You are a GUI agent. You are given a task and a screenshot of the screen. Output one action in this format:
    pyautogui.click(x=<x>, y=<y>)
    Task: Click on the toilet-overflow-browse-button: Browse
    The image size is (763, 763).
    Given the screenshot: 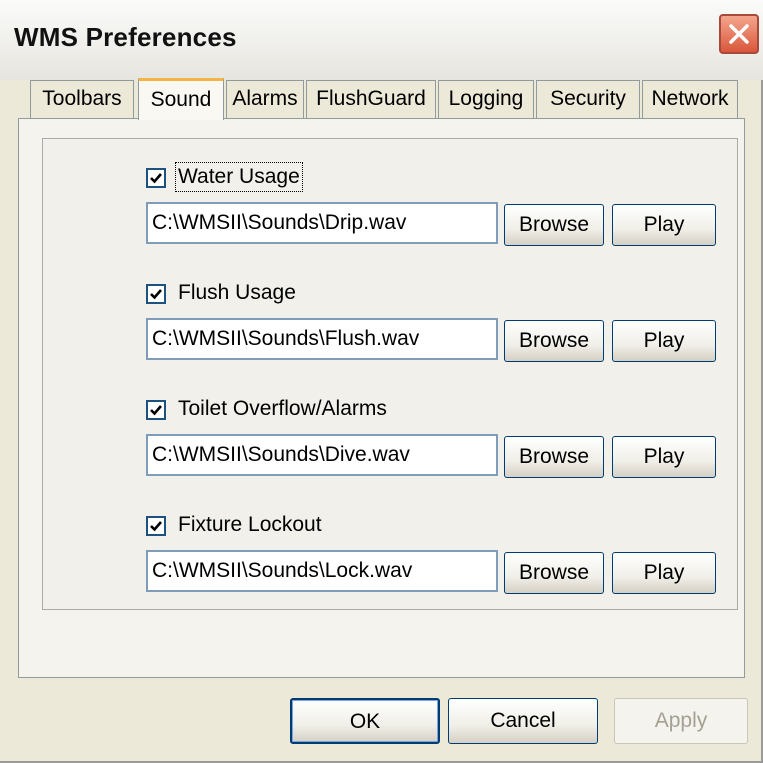 What is the action you would take?
    pyautogui.click(x=554, y=457)
    